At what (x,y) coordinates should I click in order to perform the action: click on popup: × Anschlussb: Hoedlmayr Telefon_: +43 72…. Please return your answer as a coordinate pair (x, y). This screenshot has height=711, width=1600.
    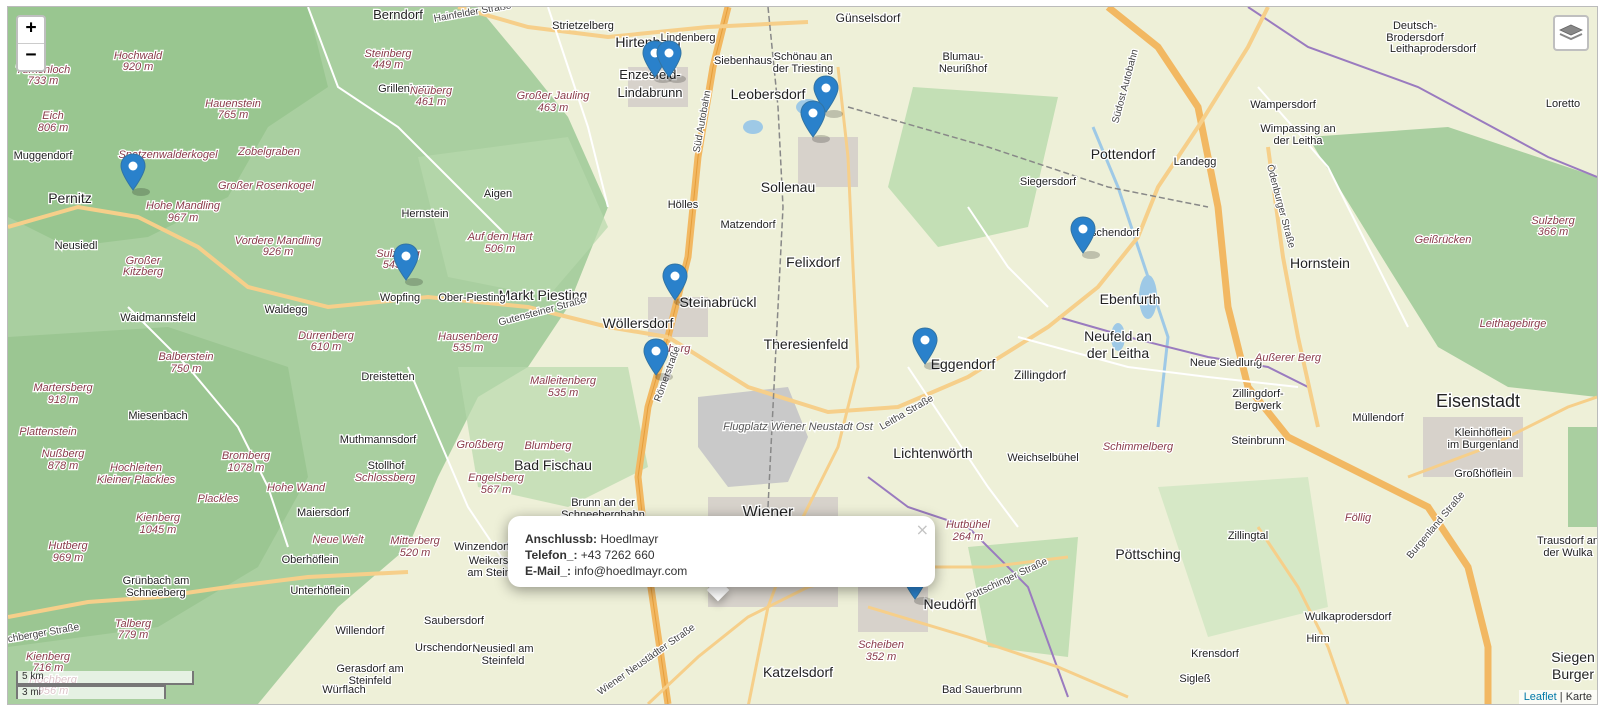
    Looking at the image, I should click on (721, 551).